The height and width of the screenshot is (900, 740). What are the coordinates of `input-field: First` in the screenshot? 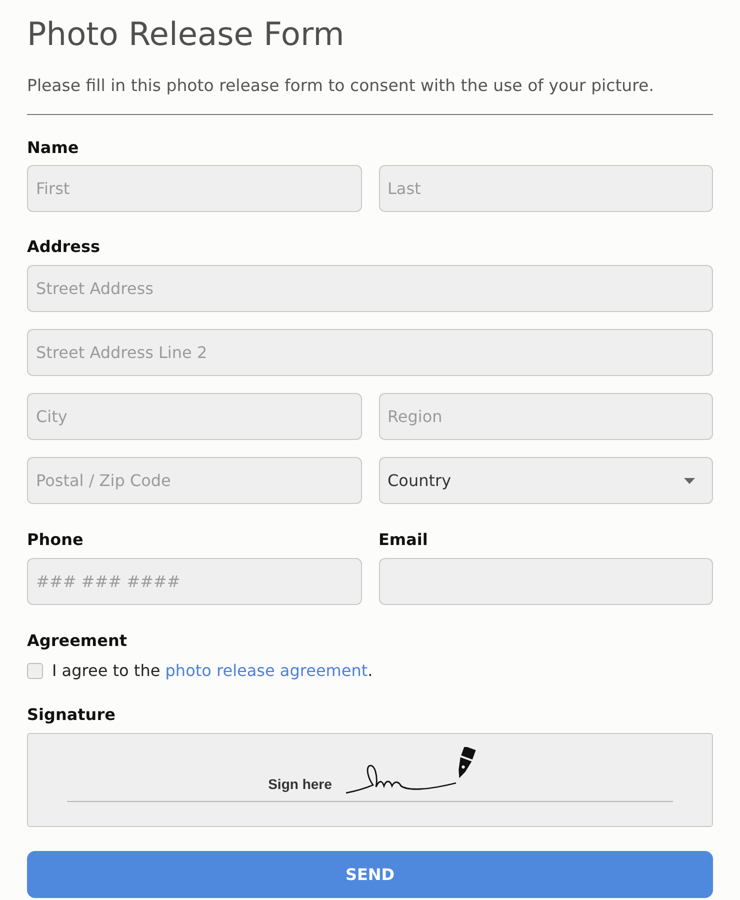 It's located at (194, 188).